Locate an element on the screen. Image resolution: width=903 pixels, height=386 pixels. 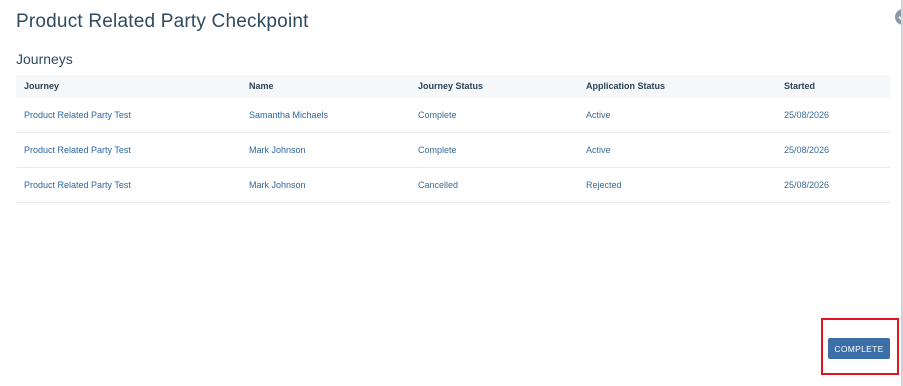
column-header-name: Name is located at coordinates (261, 86).